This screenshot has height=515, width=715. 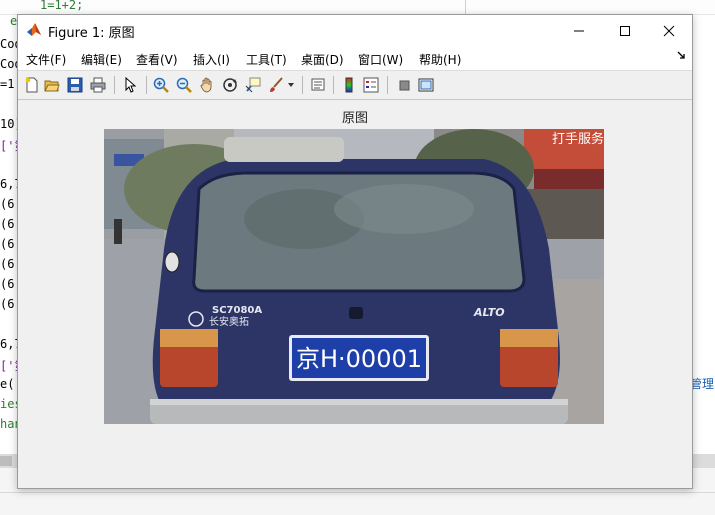 I want to click on menu-insert: 插入(I), so click(x=211, y=59).